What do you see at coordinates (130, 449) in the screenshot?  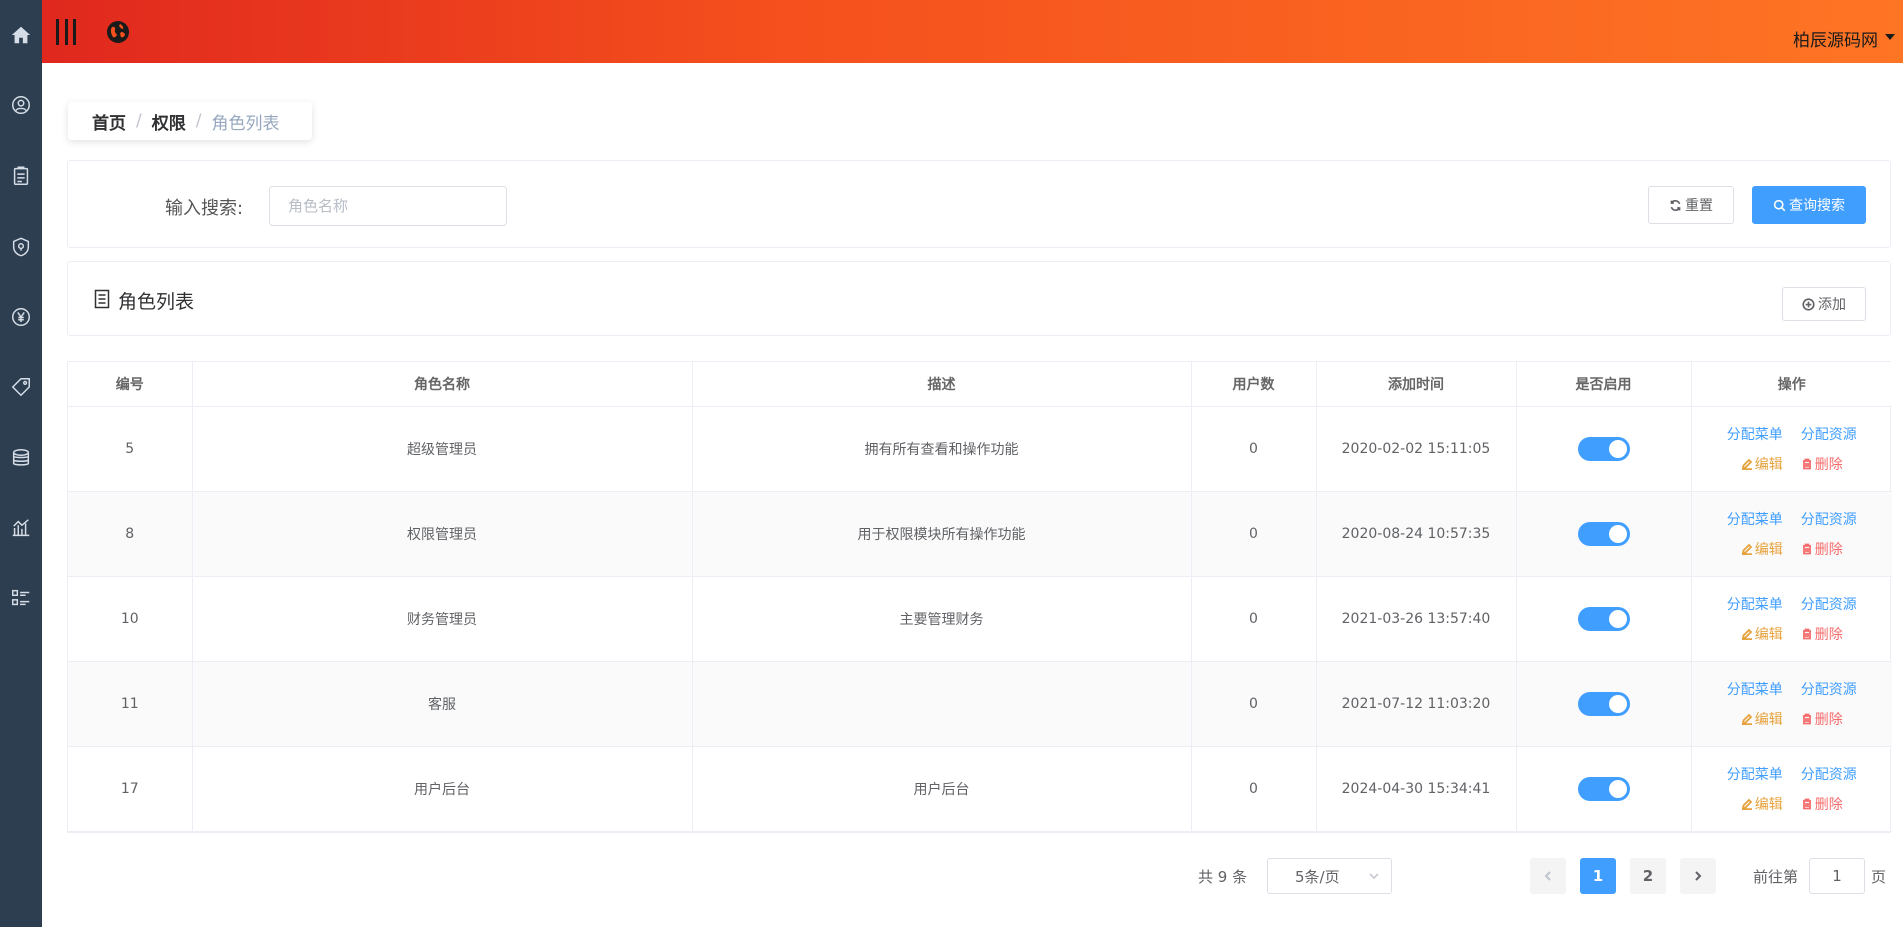 I see `cell-id: 5` at bounding box center [130, 449].